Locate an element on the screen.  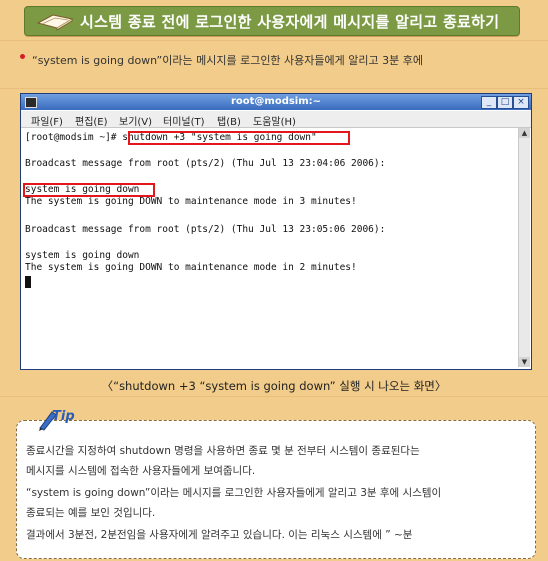
menu-help: 도움말(H) is located at coordinates (274, 120).